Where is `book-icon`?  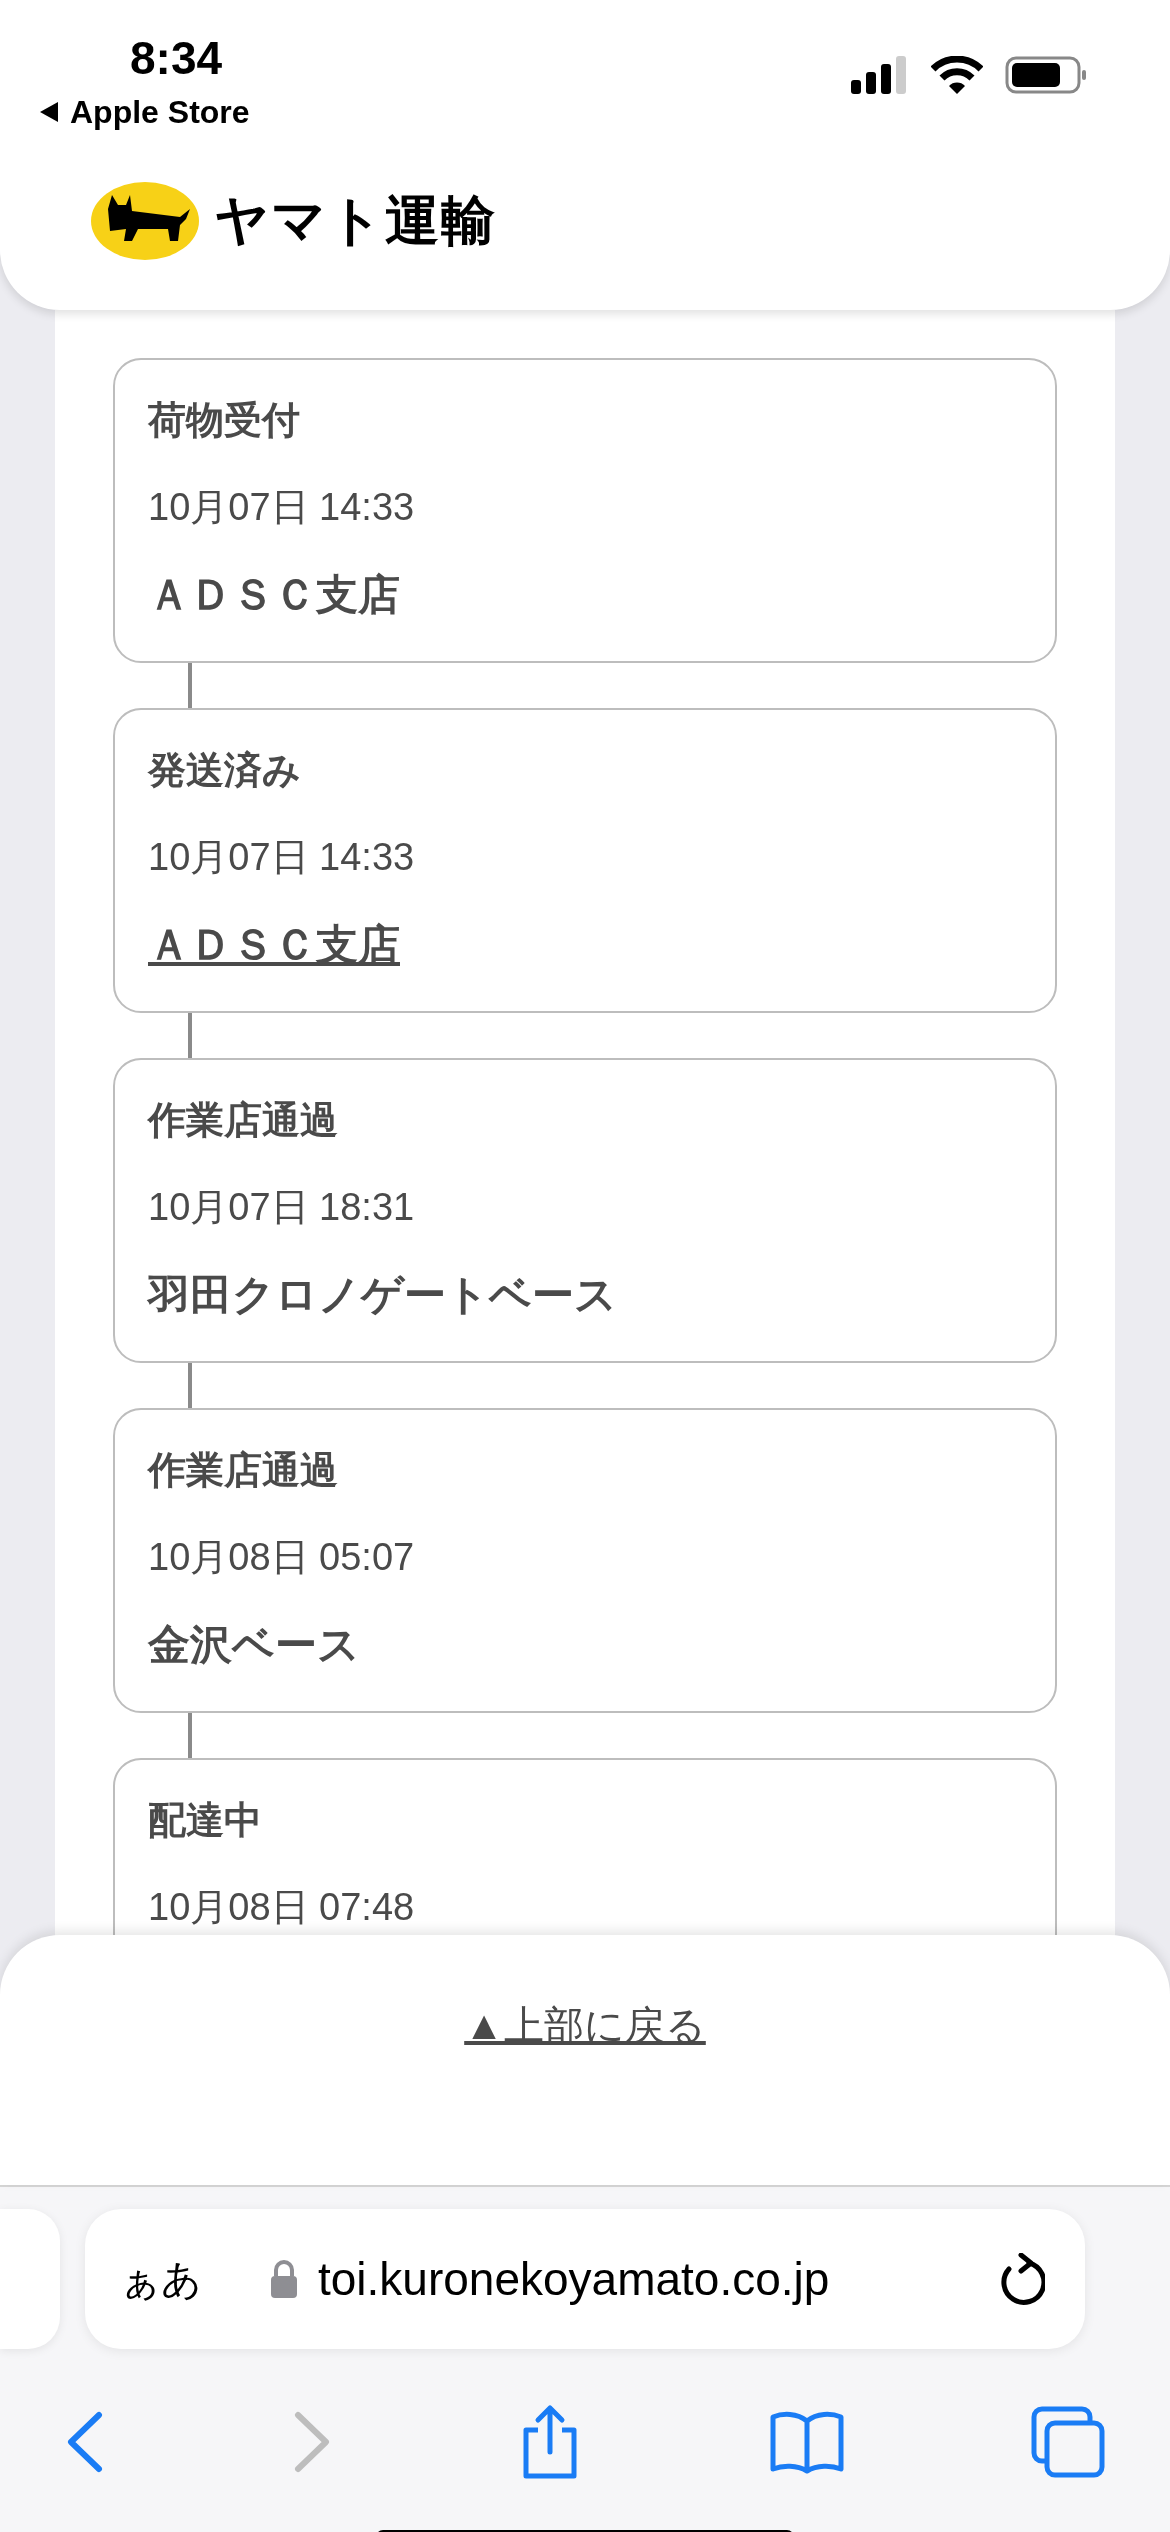
book-icon is located at coordinates (806, 2442).